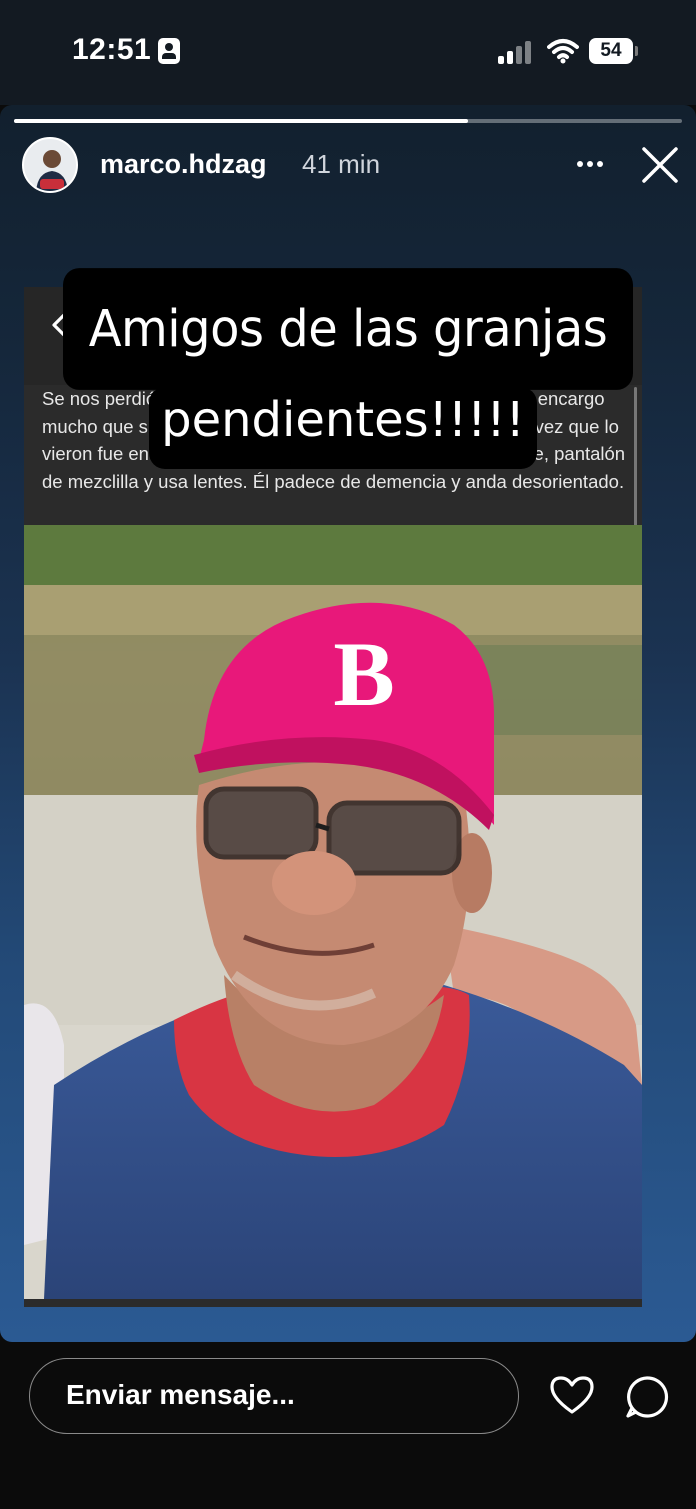  Describe the element at coordinates (563, 51) in the screenshot. I see `wifi-icon` at that location.